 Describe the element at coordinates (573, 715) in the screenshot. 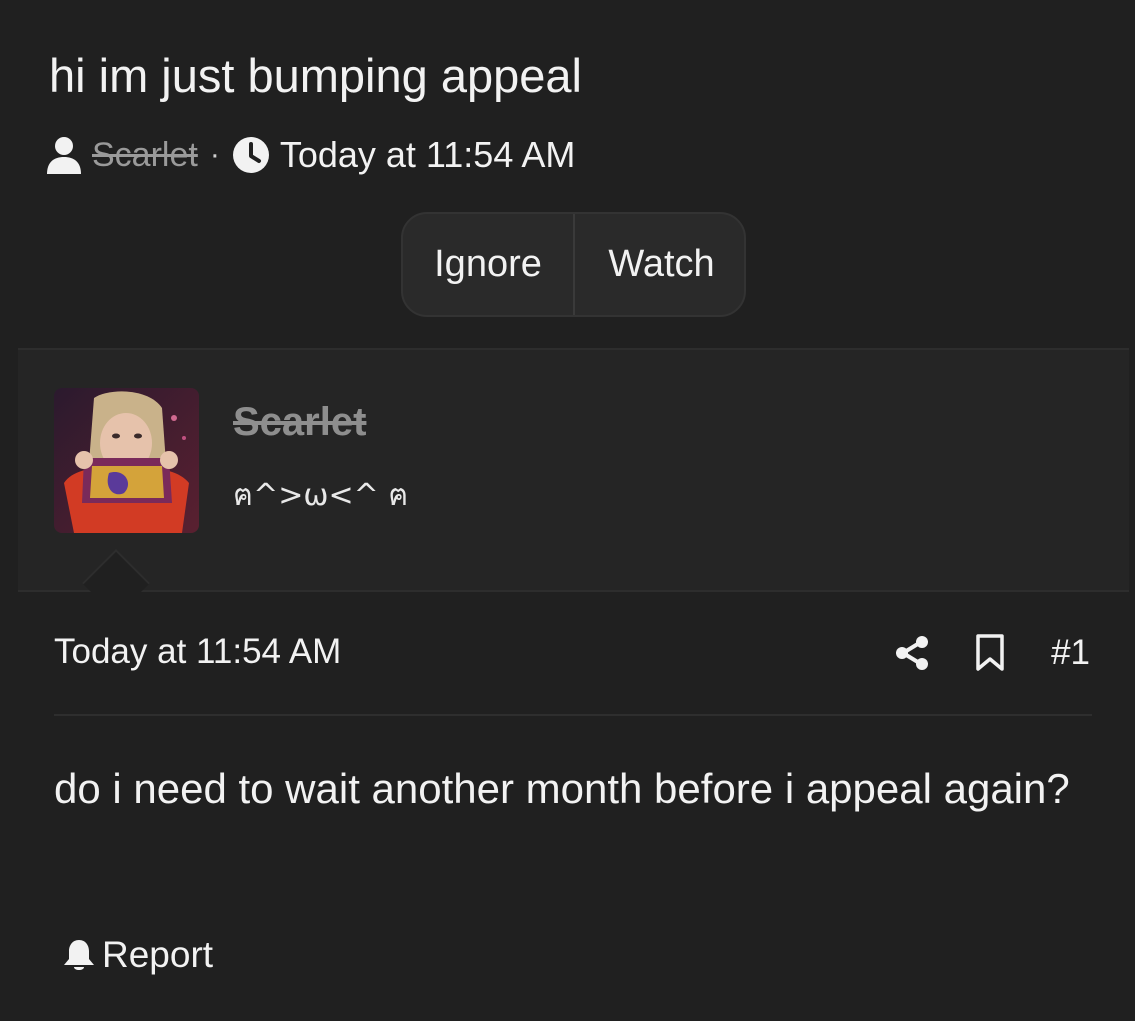

I see `post-divider` at that location.